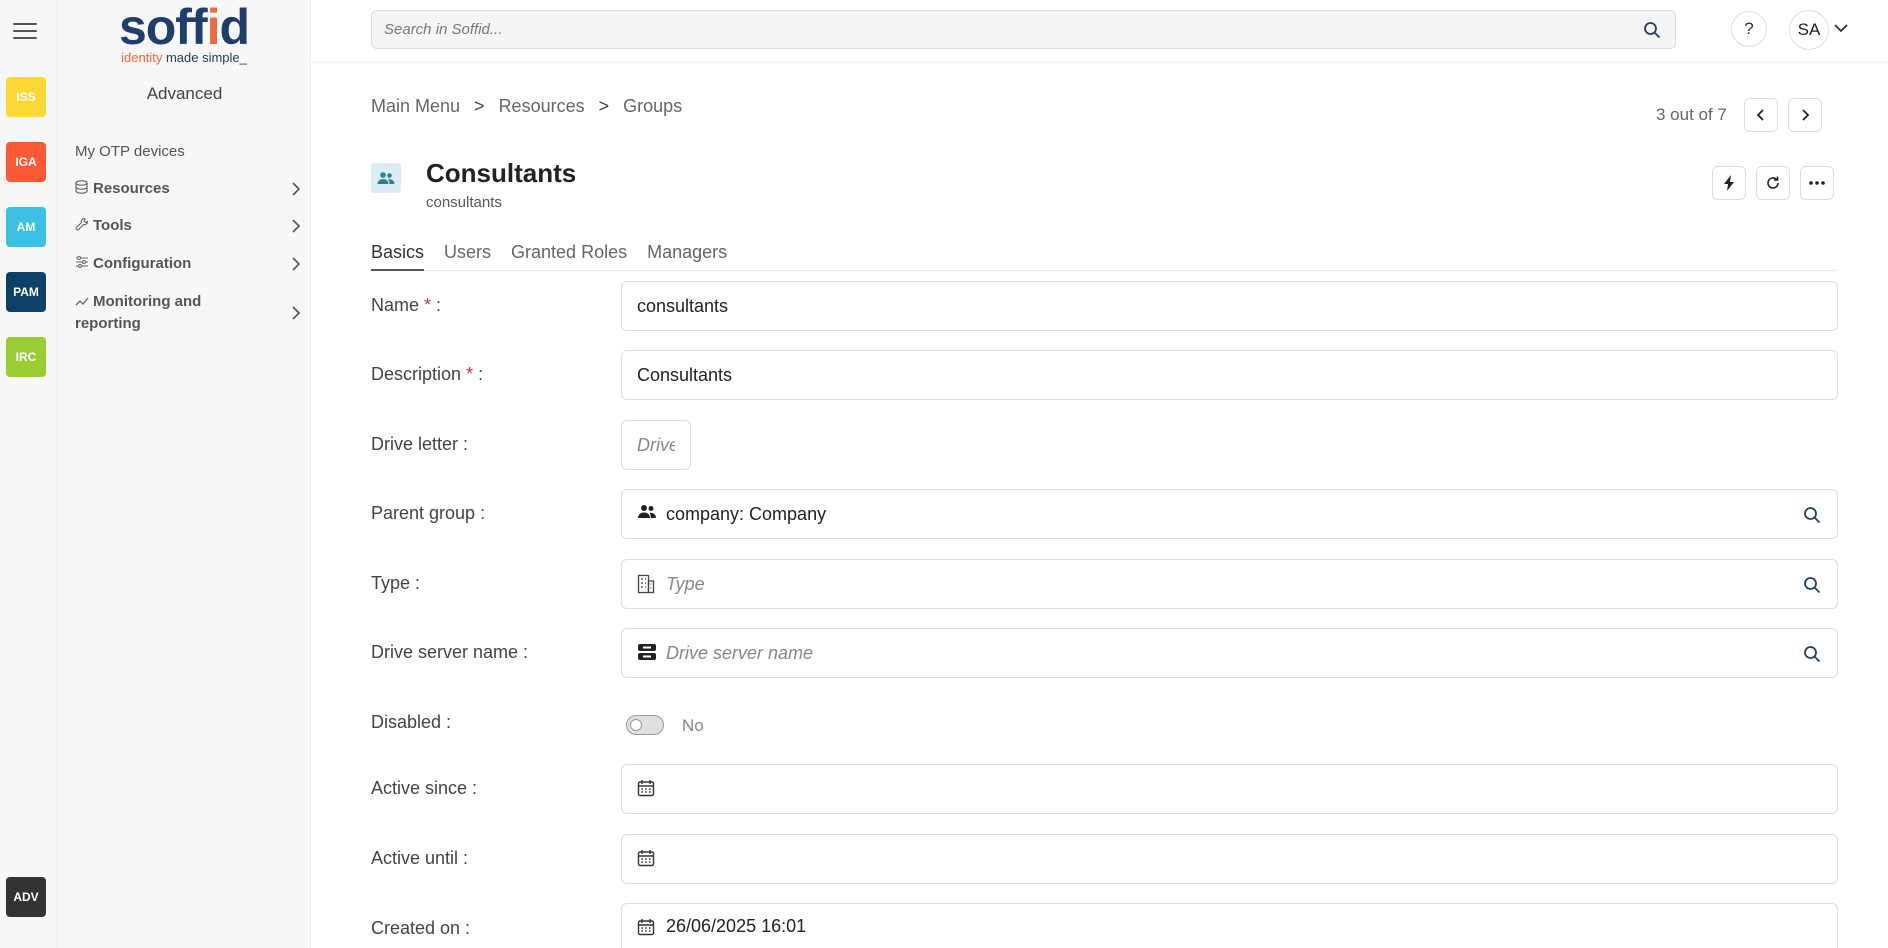 This screenshot has height=948, width=1888. Describe the element at coordinates (184, 93) in the screenshot. I see `side-menu-title: Advanced` at that location.